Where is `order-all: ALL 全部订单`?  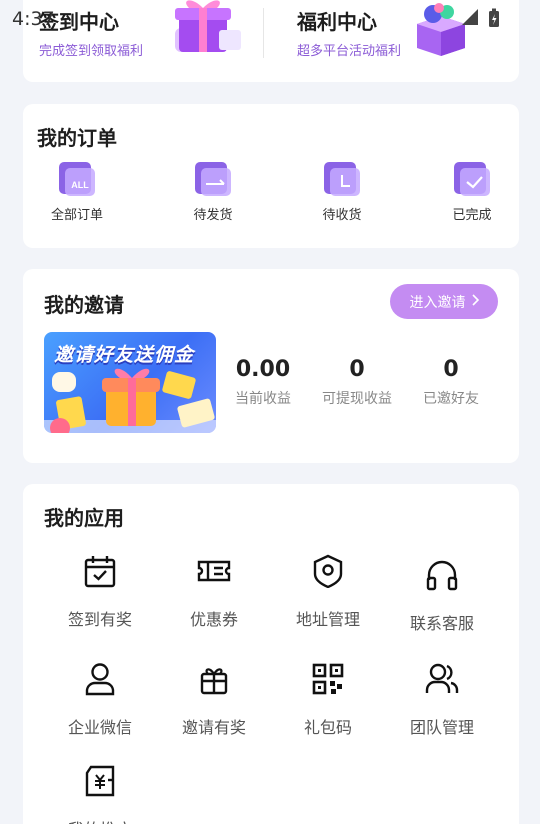
order-all: ALL 全部订单 is located at coordinates (77, 192).